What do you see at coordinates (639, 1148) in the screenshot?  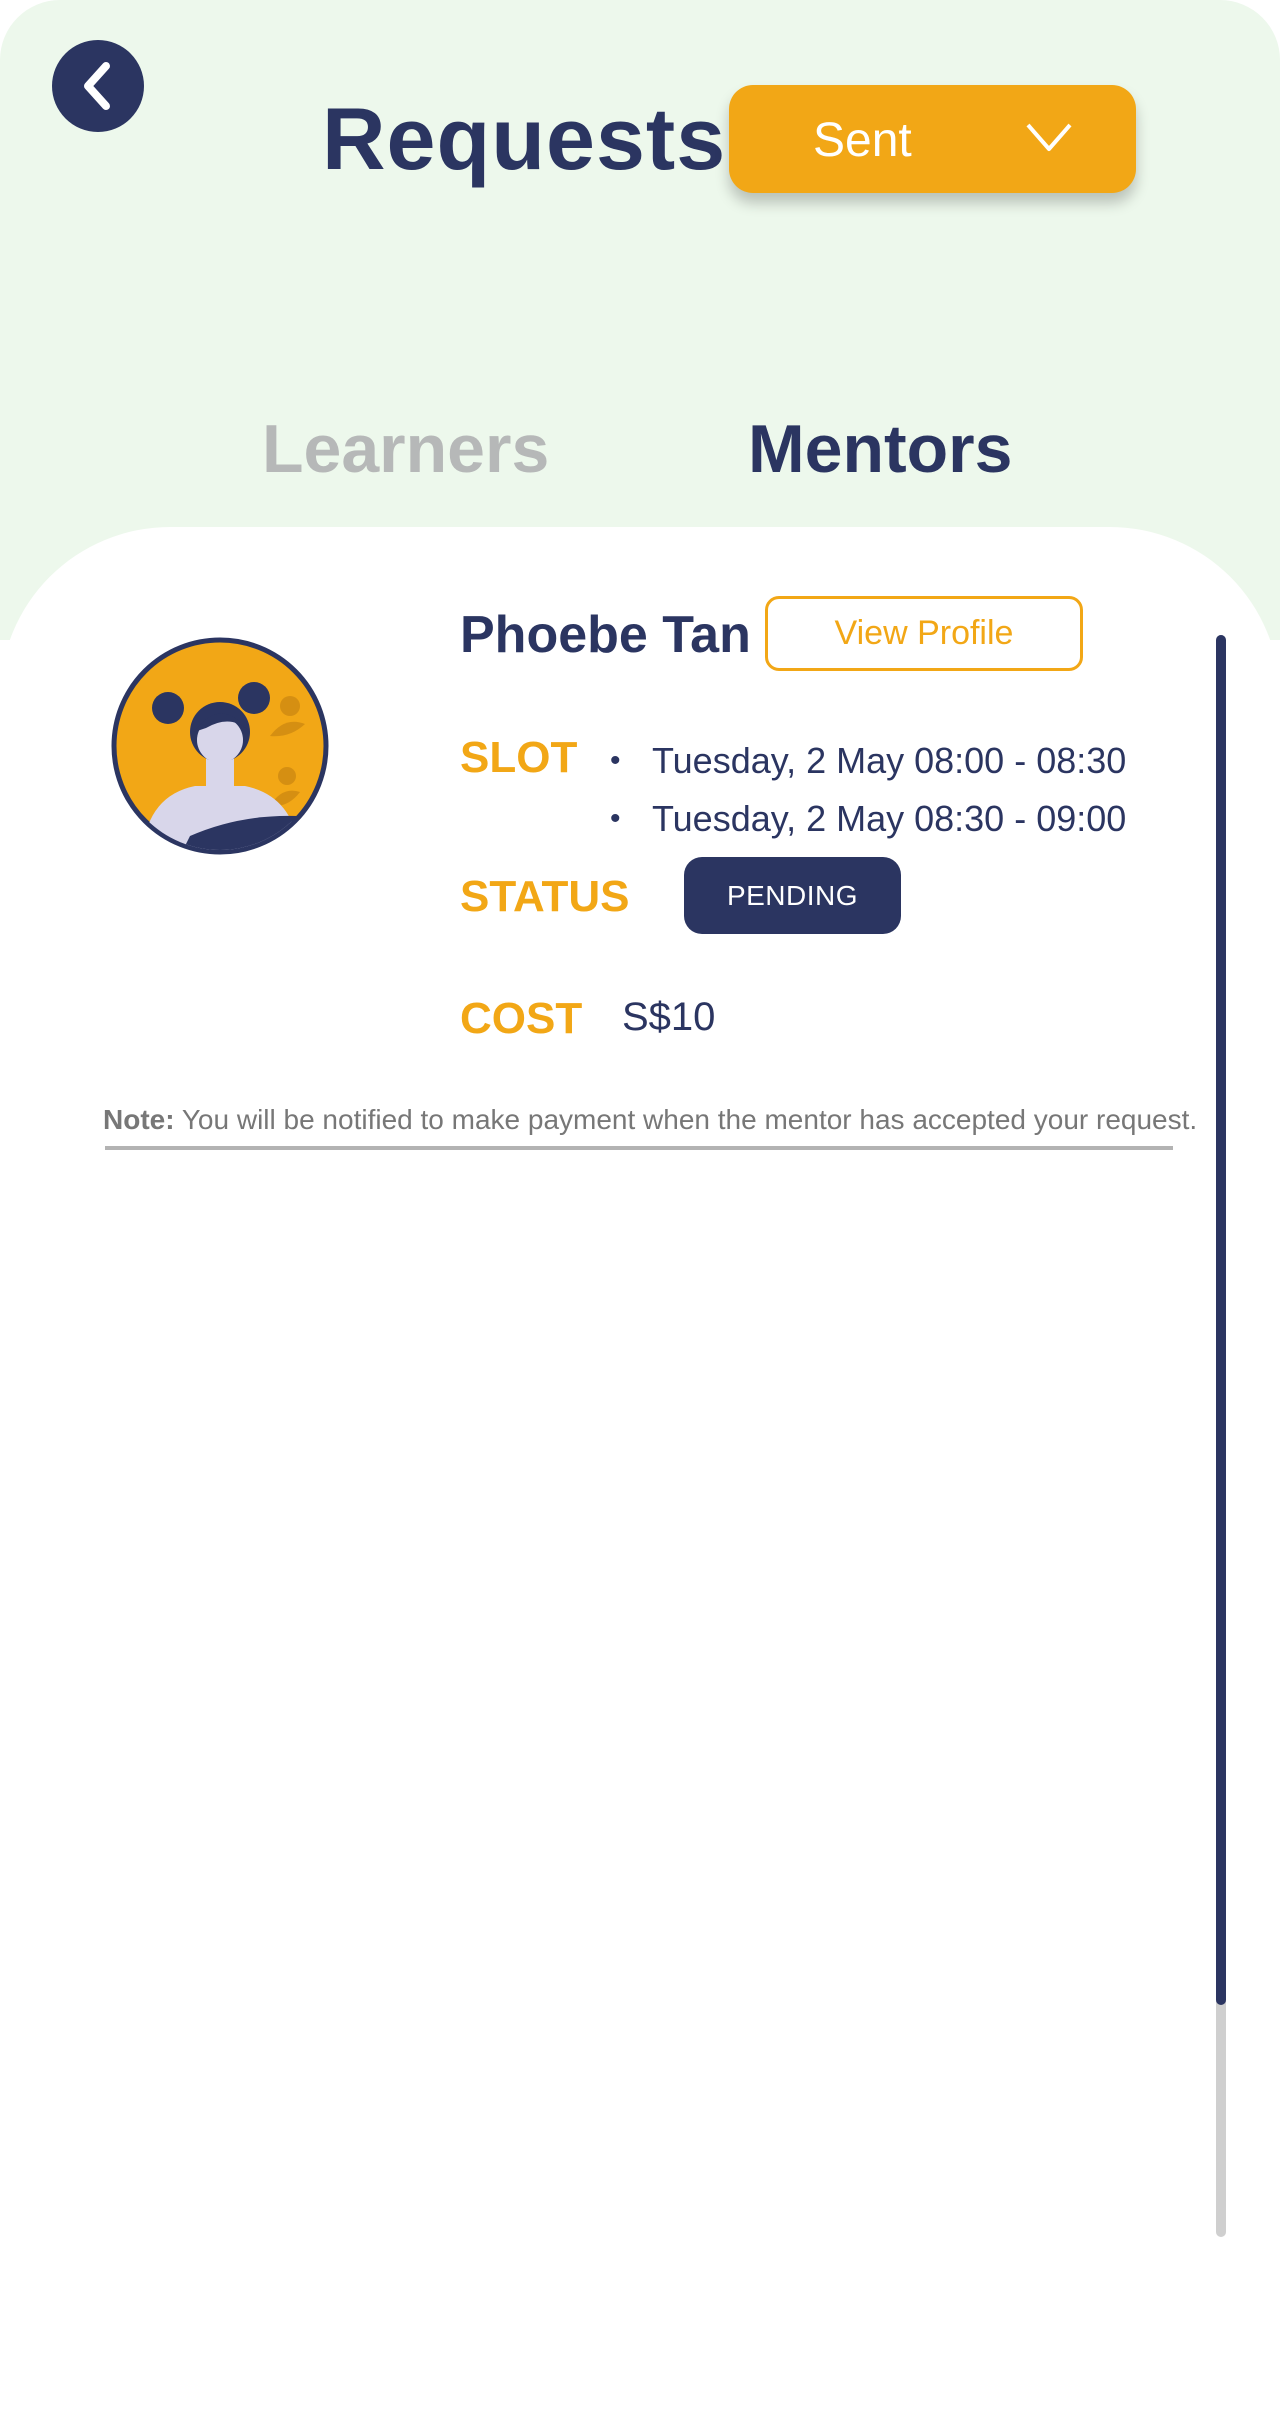 I see `divider` at bounding box center [639, 1148].